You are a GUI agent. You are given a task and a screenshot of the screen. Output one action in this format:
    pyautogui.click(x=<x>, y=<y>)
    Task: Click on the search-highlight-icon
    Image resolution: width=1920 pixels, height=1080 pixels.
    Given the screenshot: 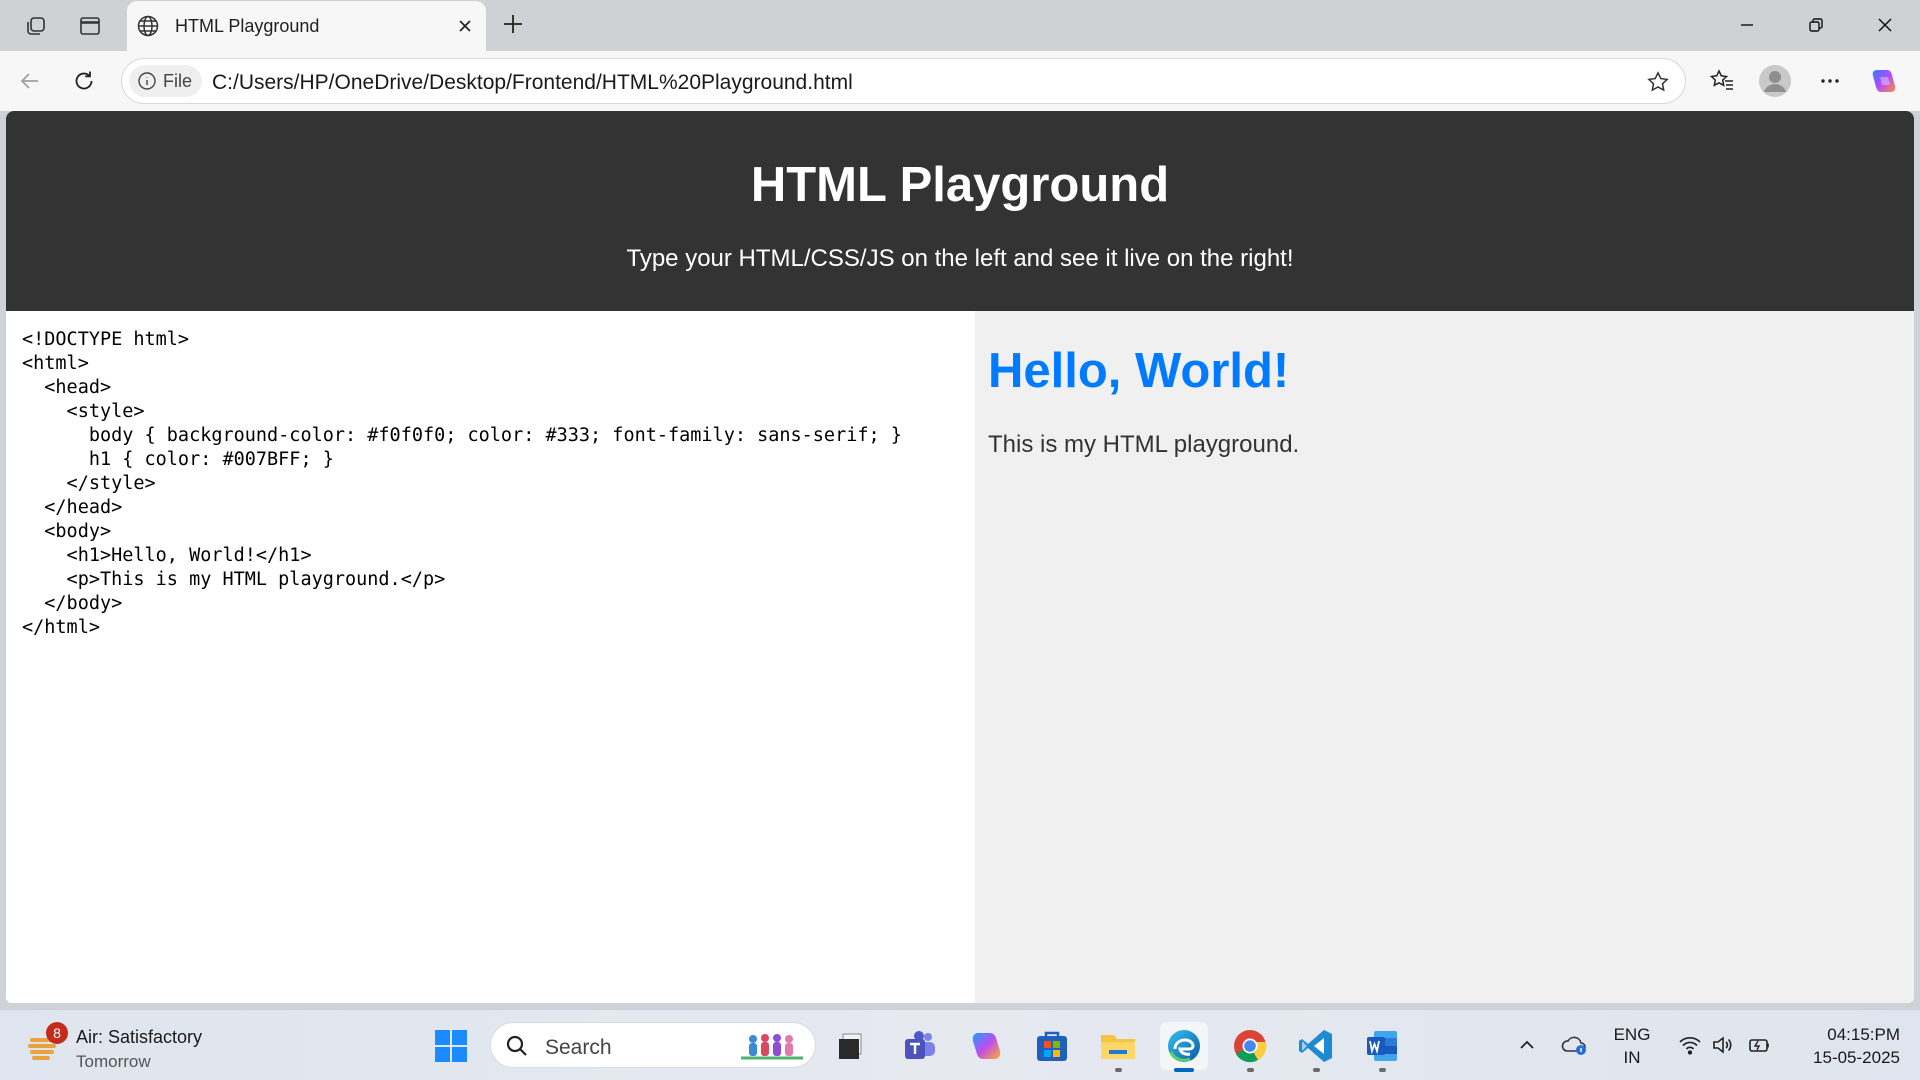 What is the action you would take?
    pyautogui.click(x=772, y=1047)
    